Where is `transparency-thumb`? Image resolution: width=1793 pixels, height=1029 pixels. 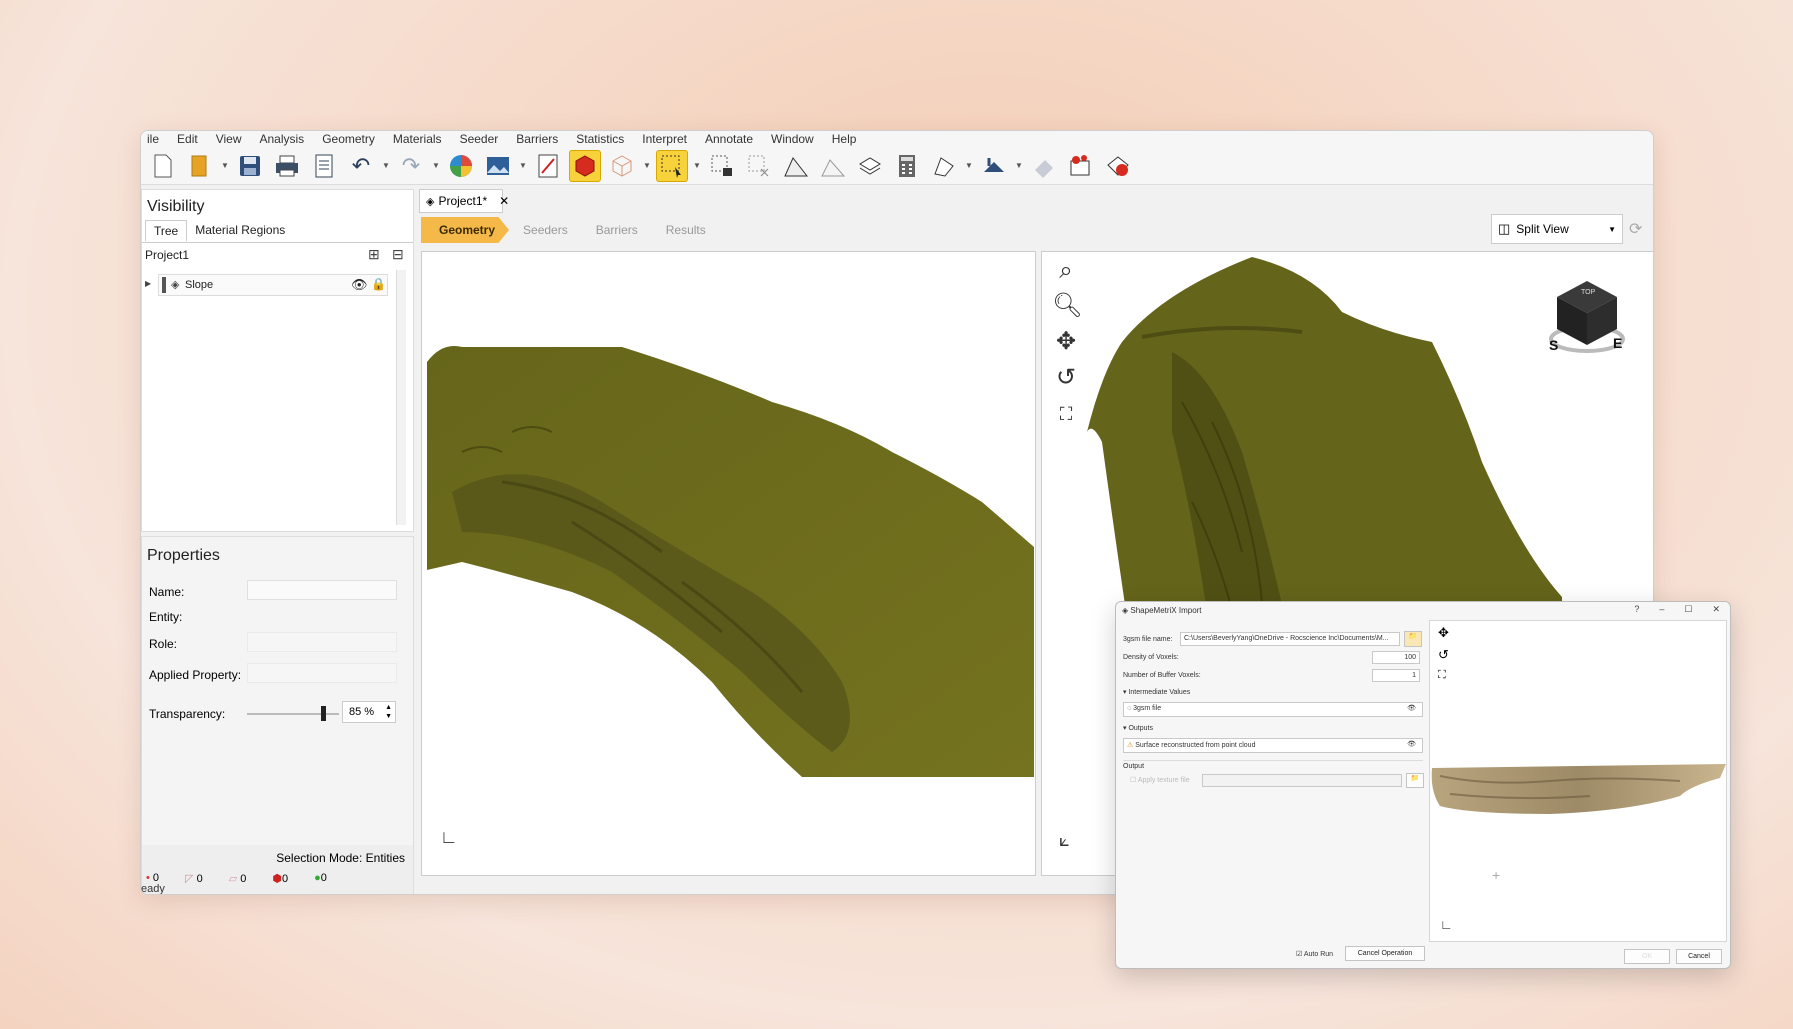
transparency-thumb is located at coordinates (323, 713).